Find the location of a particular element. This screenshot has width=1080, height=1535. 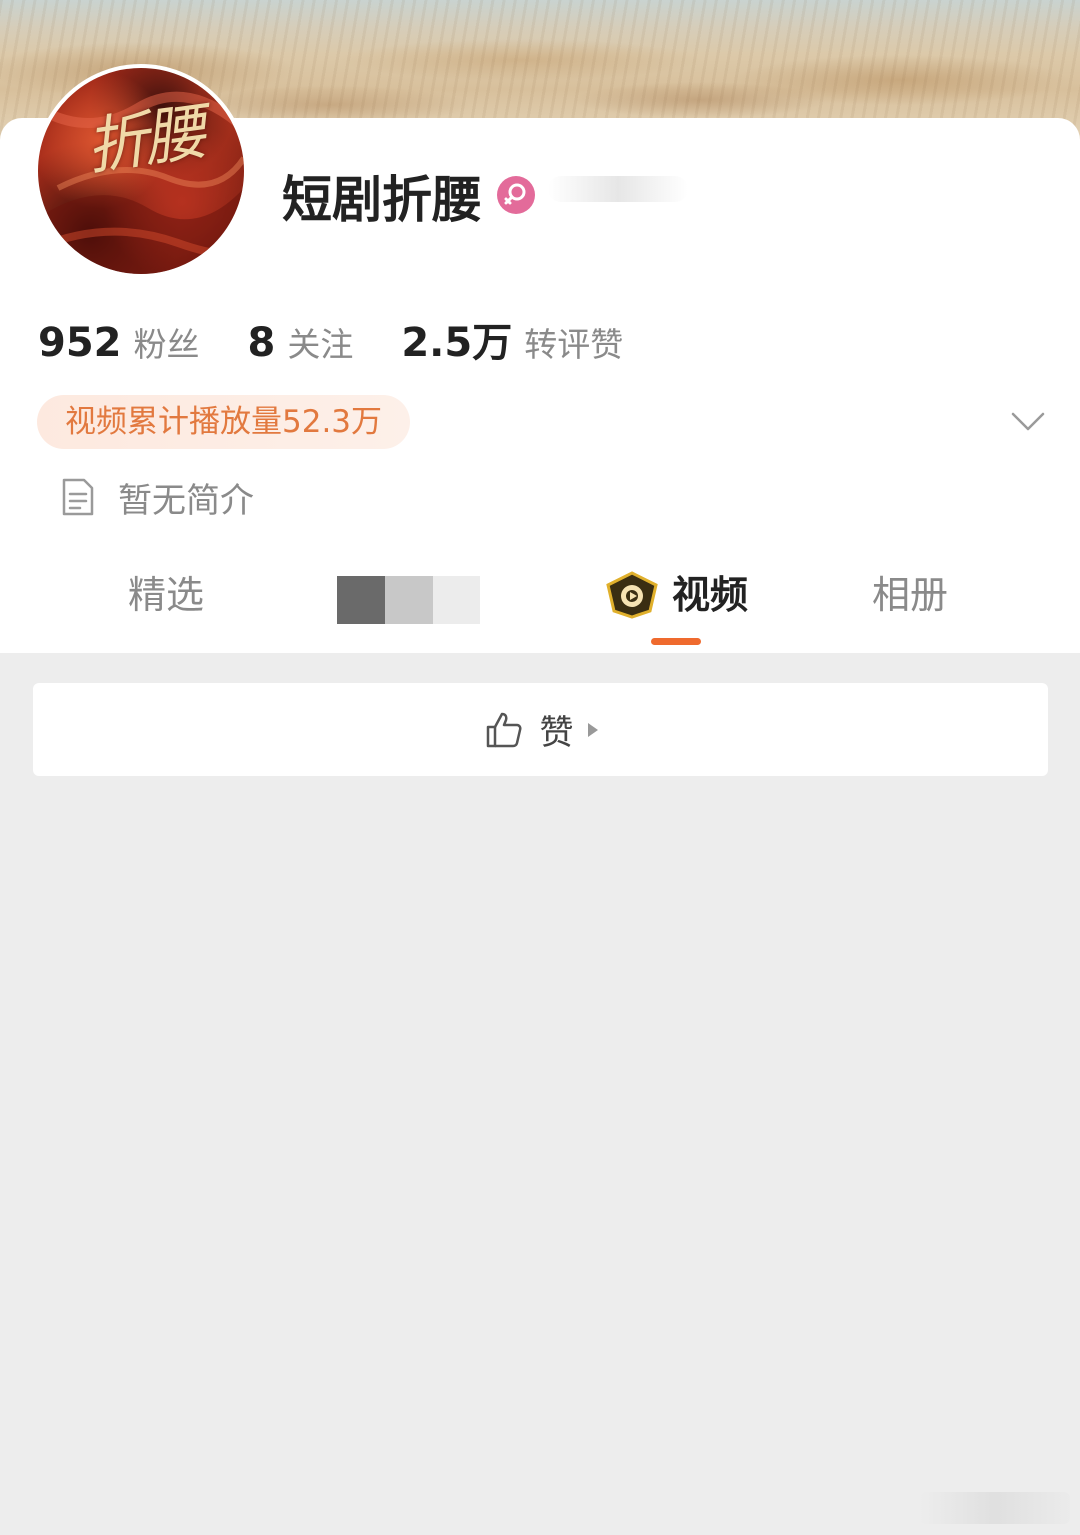

stat-label: 粉丝 is located at coordinates (166, 344).